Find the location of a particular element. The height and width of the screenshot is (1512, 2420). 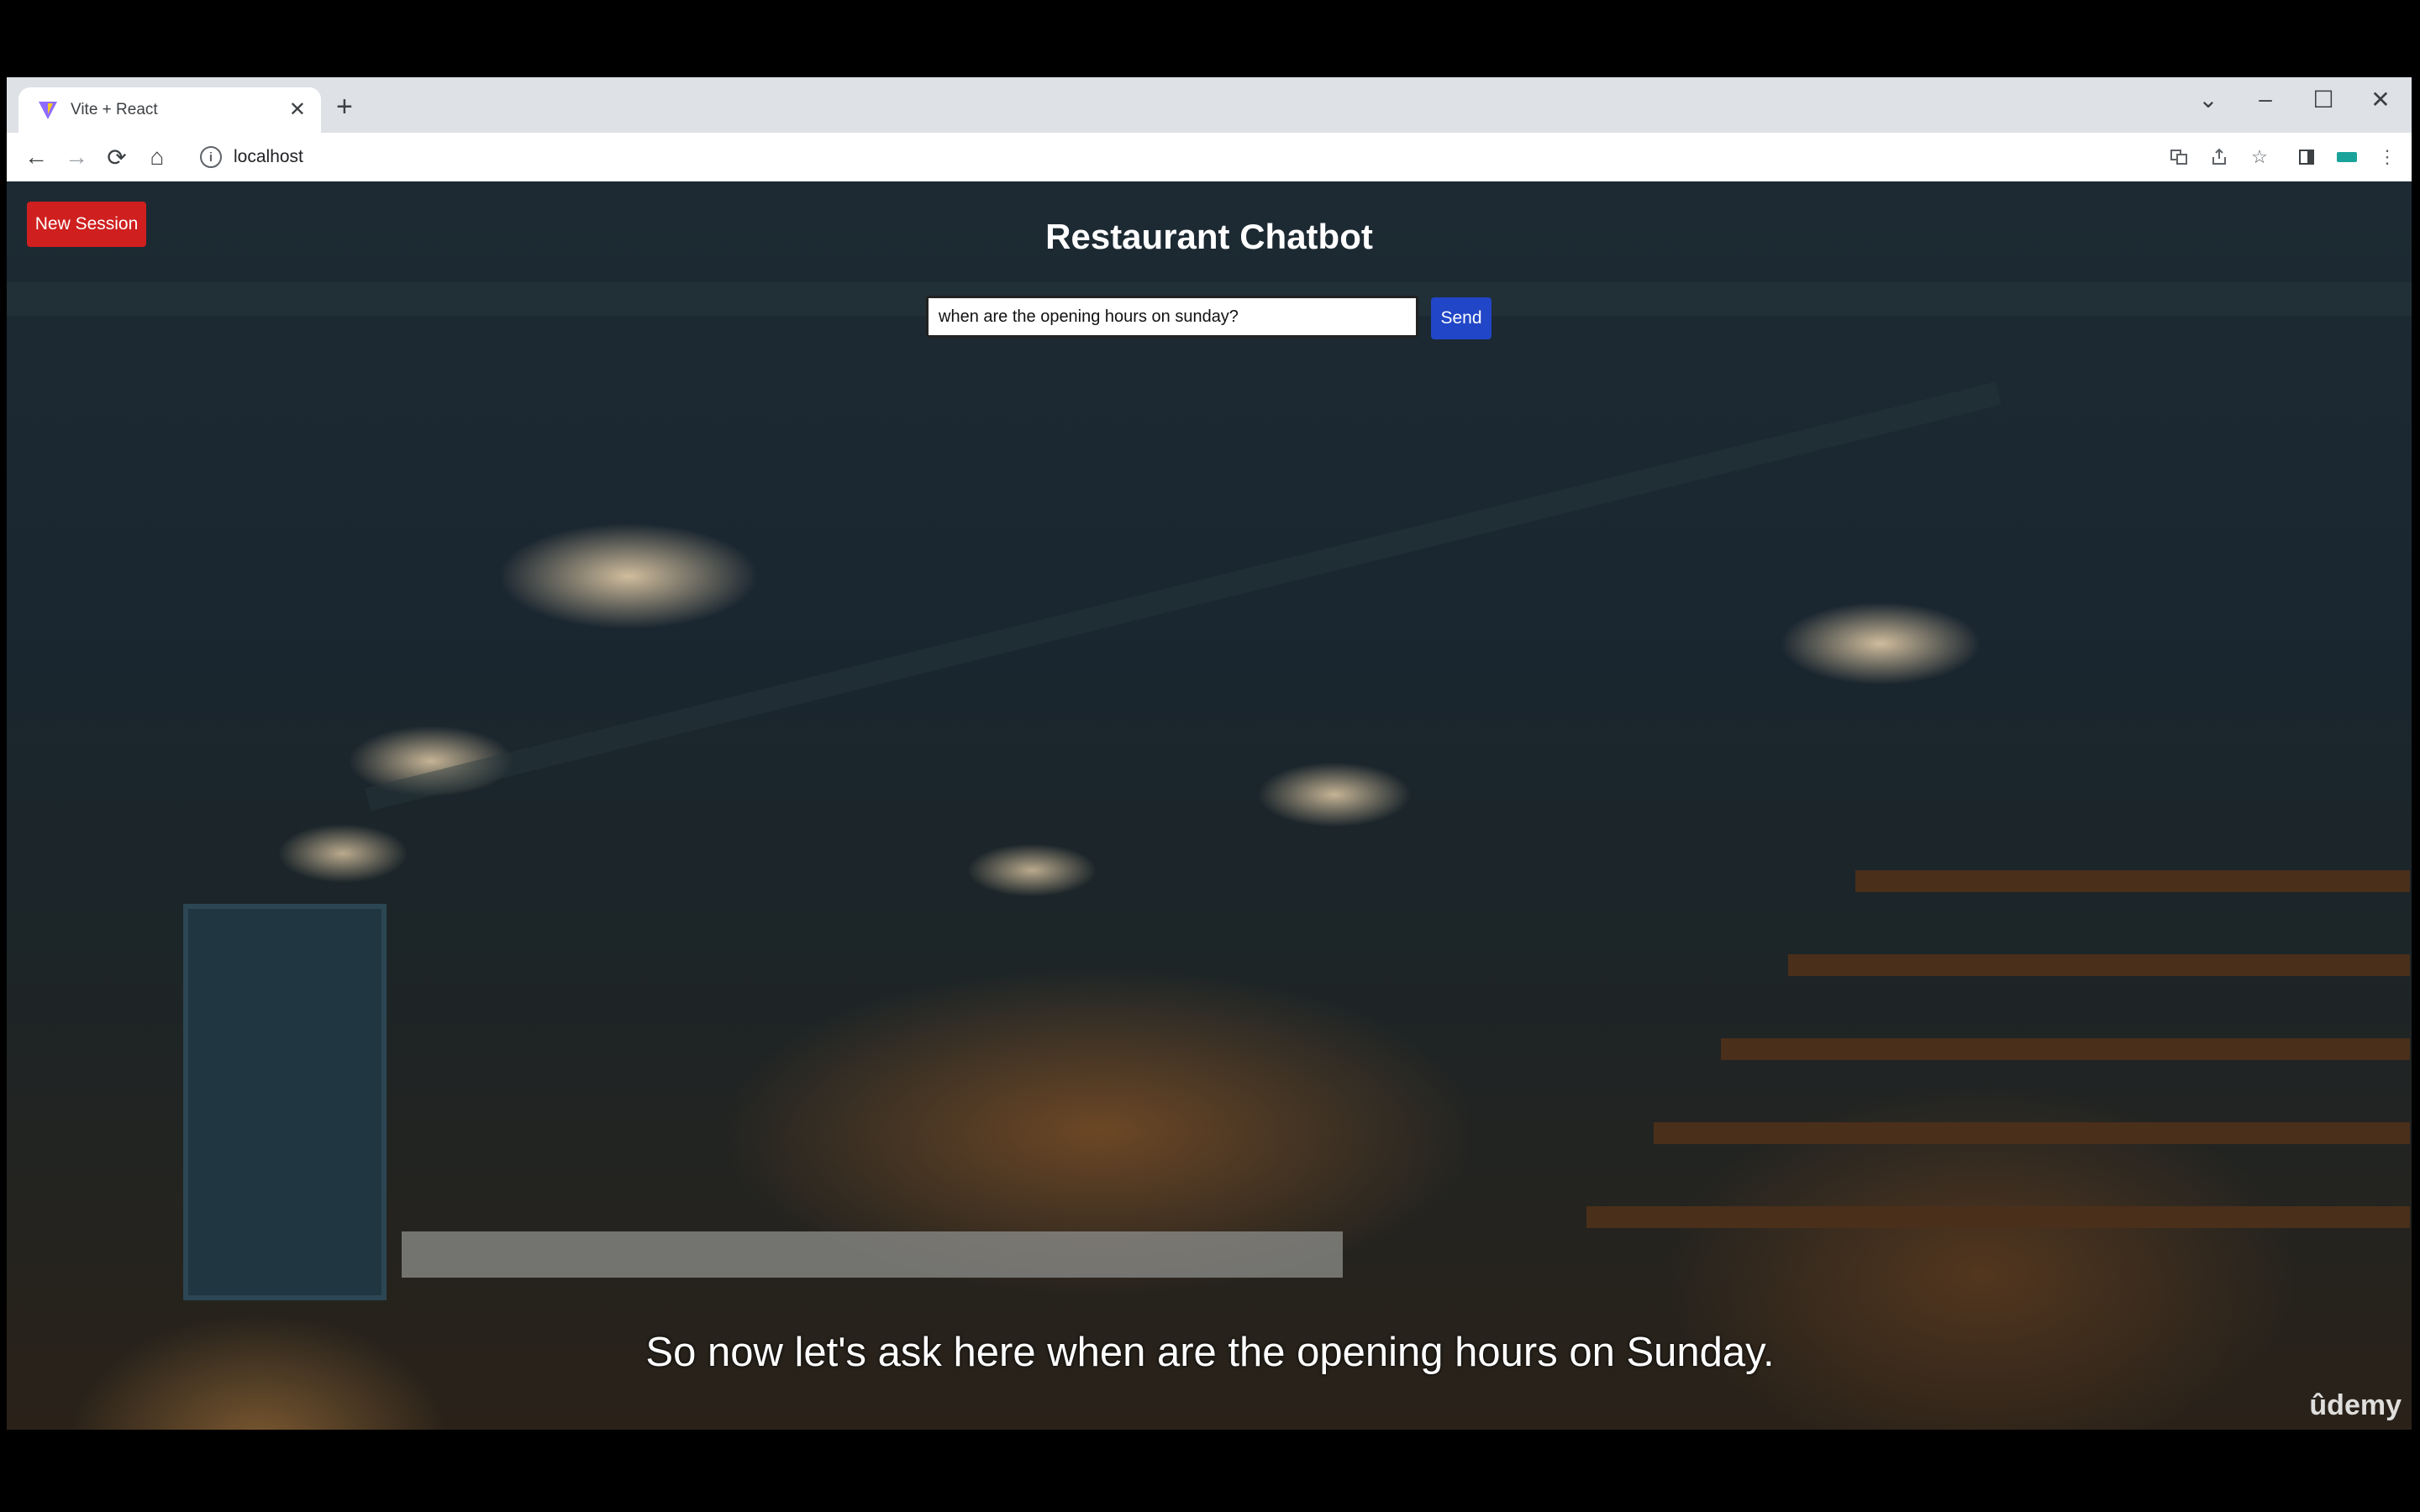

site-info-icon: i is located at coordinates (211, 157).